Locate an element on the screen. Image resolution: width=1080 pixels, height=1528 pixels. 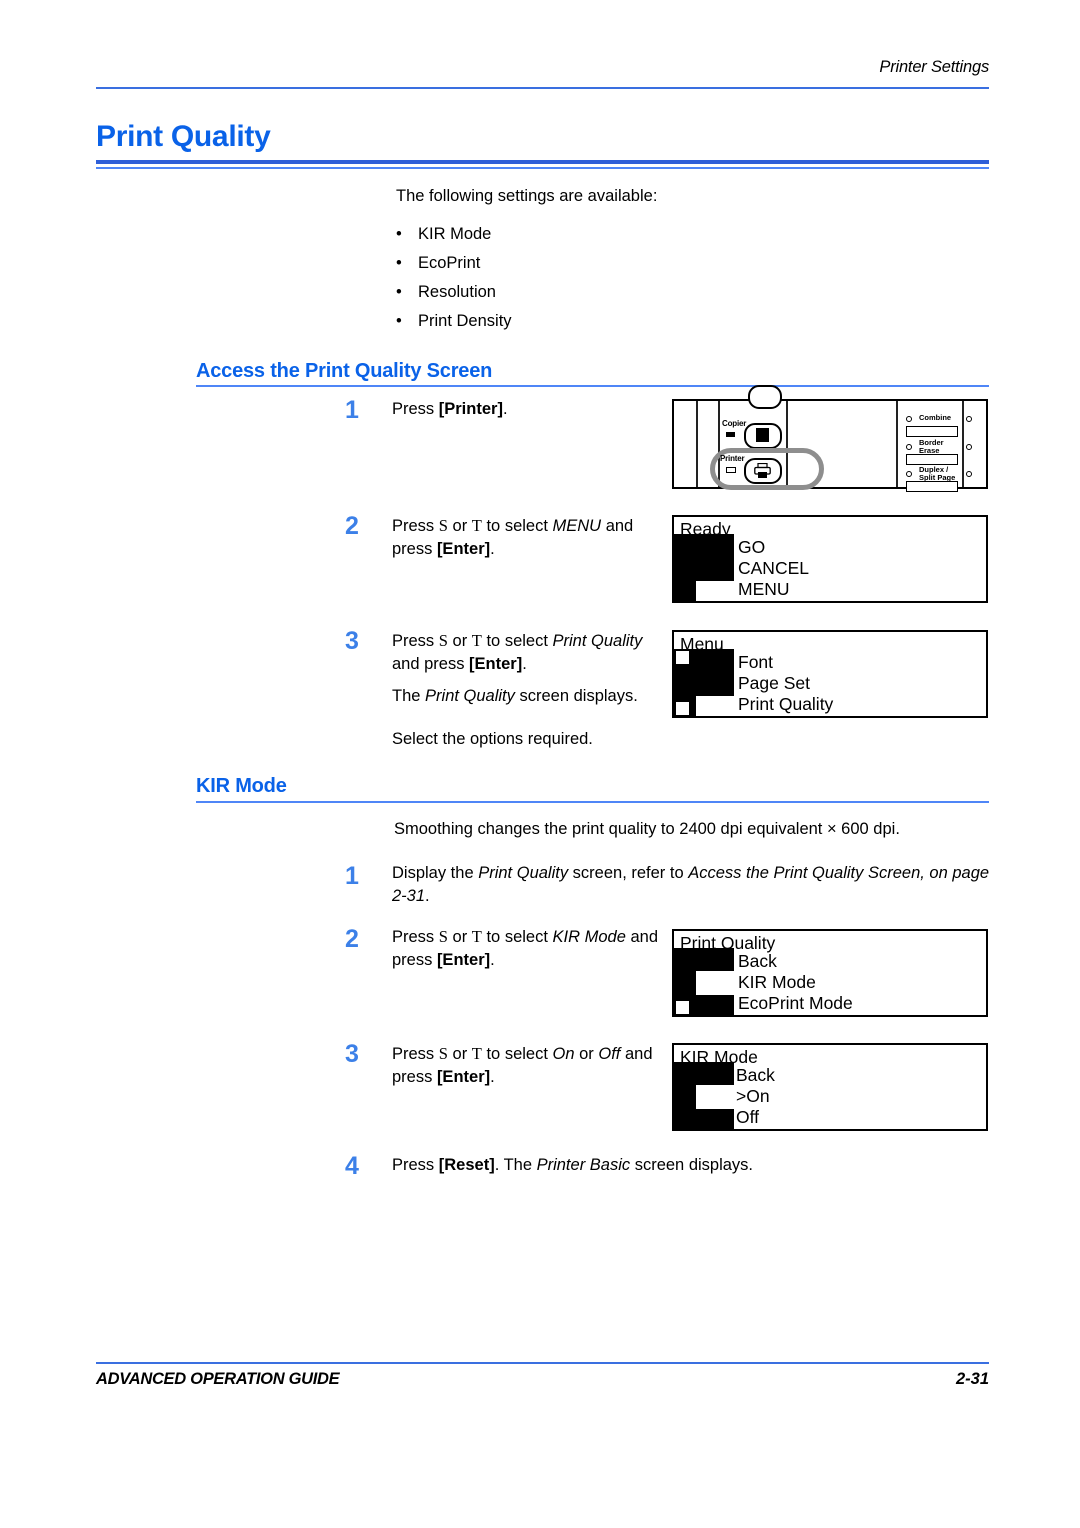
lcd-title-print-quality: Print Quality is located at coordinates (728, 943).